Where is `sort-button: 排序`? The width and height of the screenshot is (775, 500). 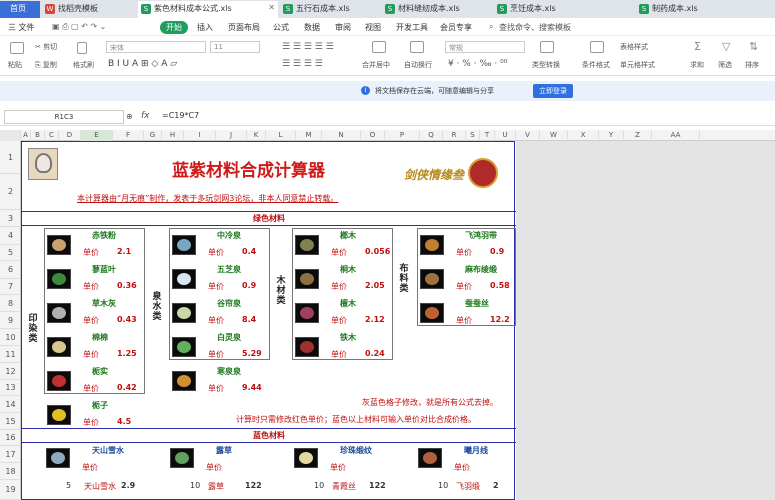
sort-button: 排序 is located at coordinates (752, 65).